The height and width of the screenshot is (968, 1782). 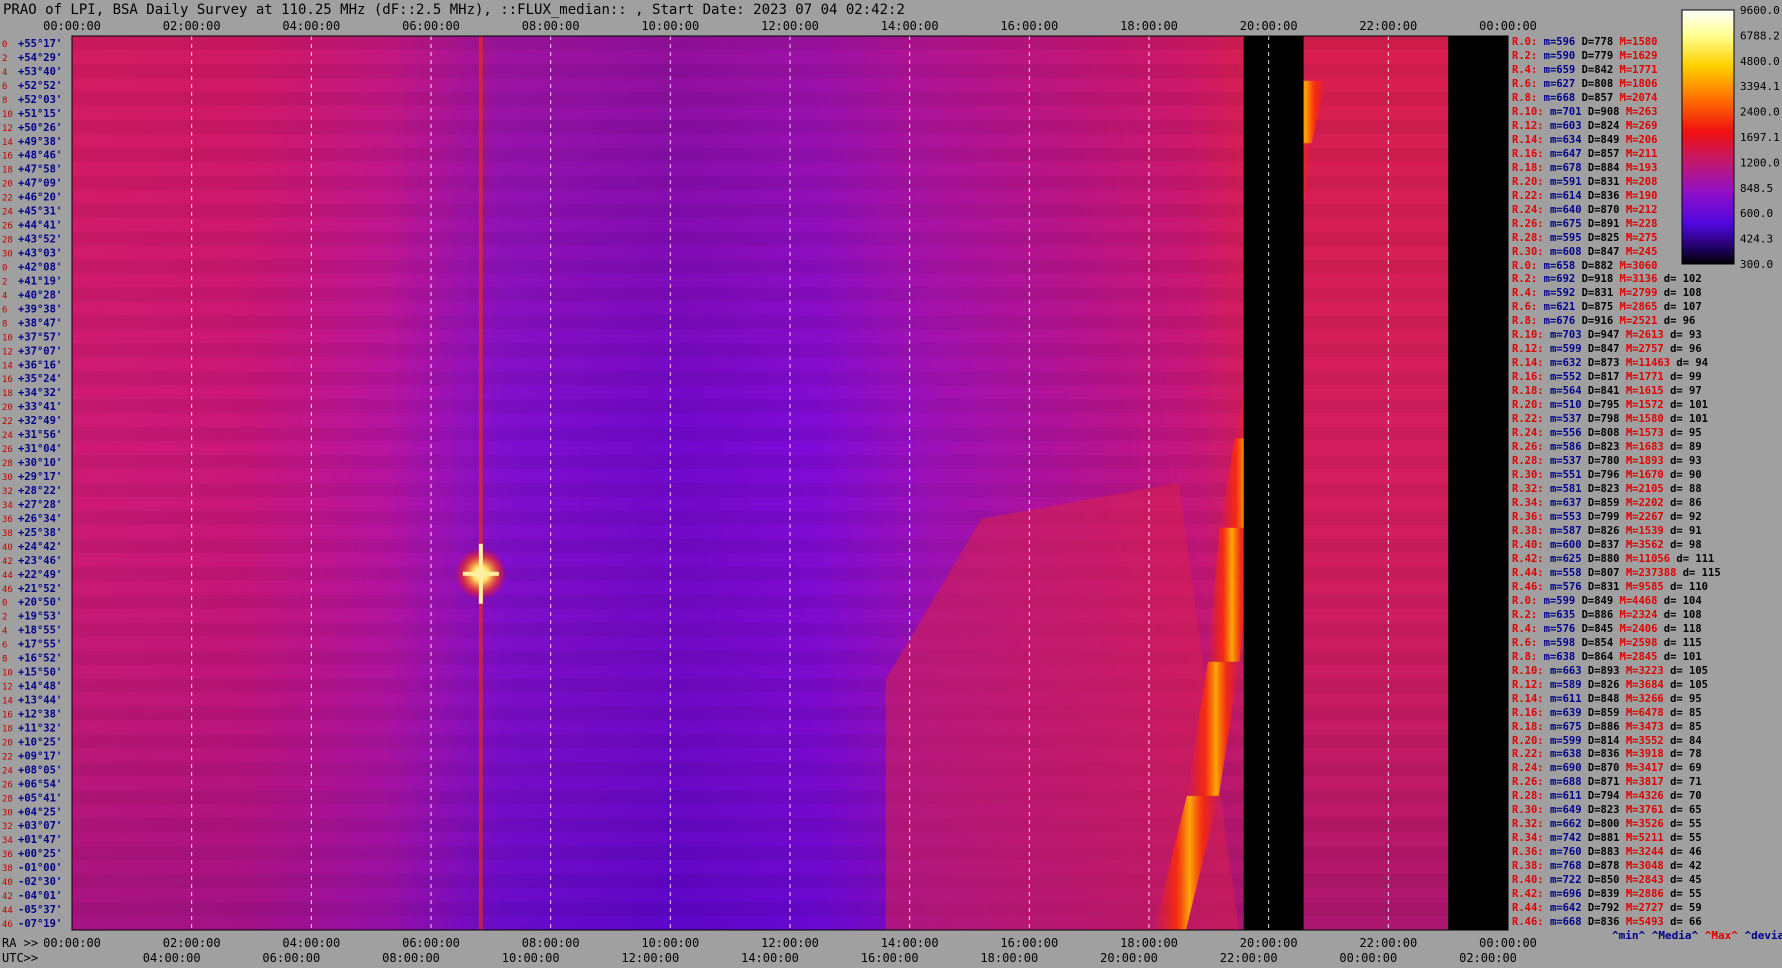 What do you see at coordinates (1603, 572) in the screenshot?
I see `row-stat-d: D=807` at bounding box center [1603, 572].